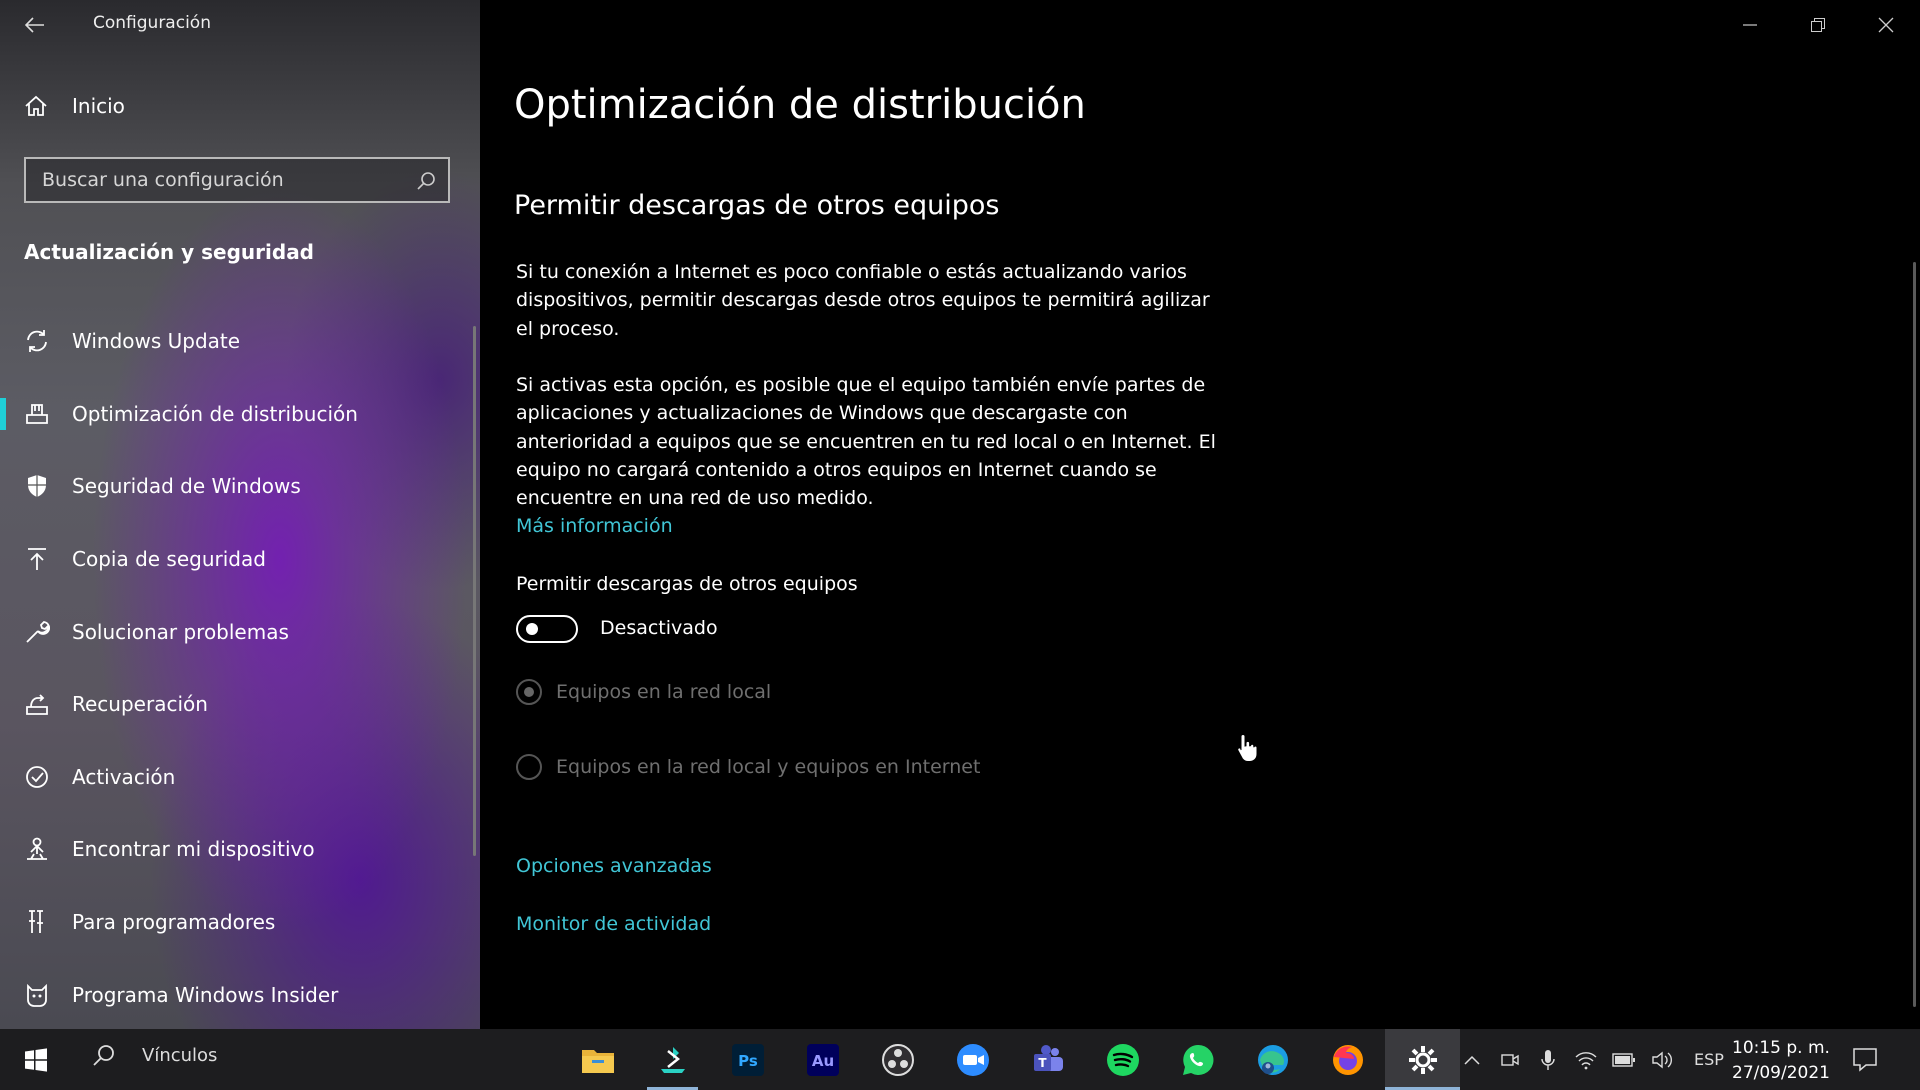  What do you see at coordinates (37, 414) in the screenshot?
I see `delivery-optimization-icon` at bounding box center [37, 414].